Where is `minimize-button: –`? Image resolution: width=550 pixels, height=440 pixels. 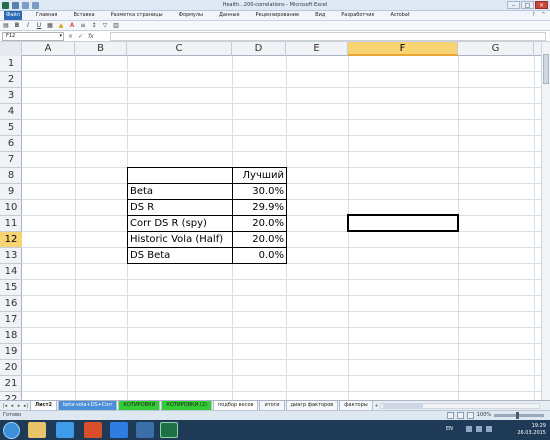 minimize-button: – is located at coordinates (513, 5).